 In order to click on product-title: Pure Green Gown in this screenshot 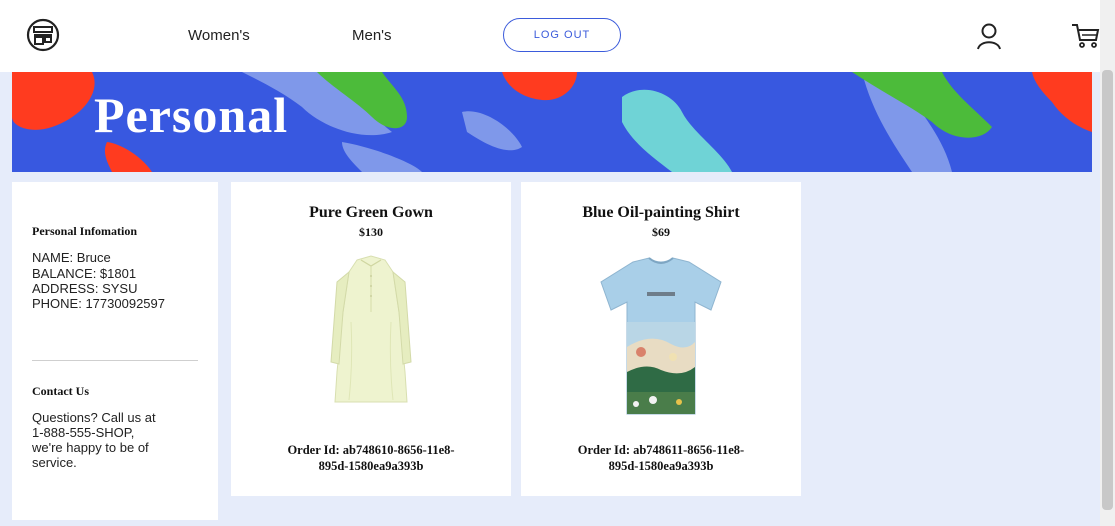, I will do `click(371, 212)`.